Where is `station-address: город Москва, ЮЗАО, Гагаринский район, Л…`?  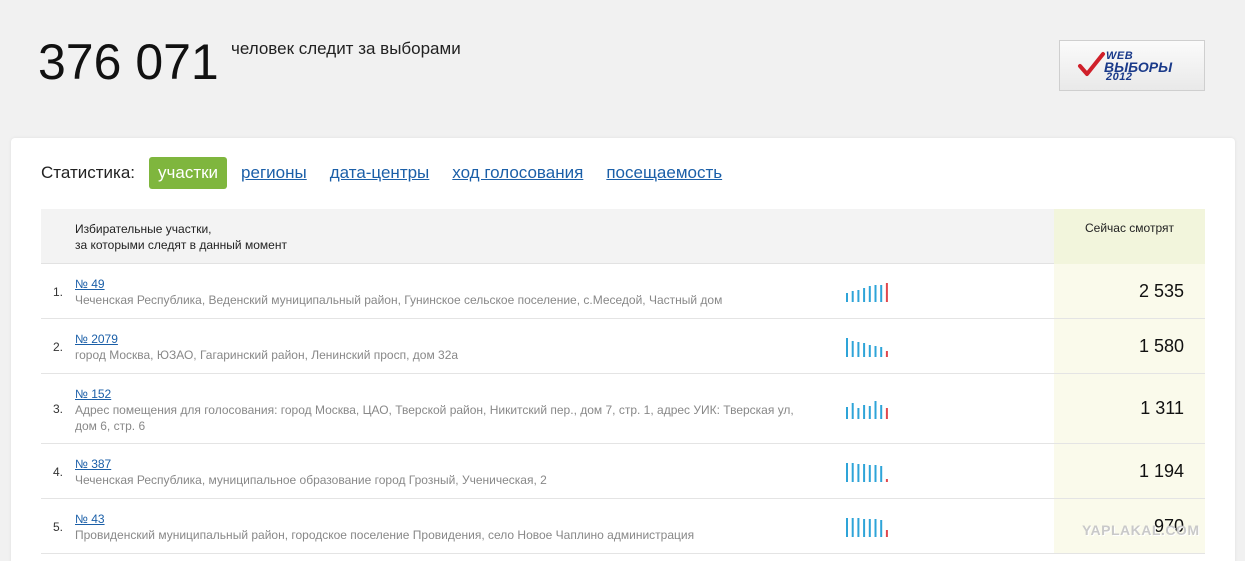
station-address: город Москва, ЮЗАО, Гагаринский район, Л… is located at coordinates (267, 355).